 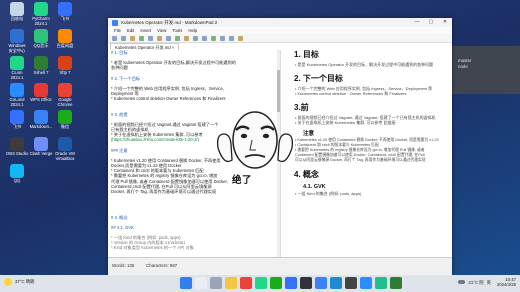 I want to click on open-file-icon, so click(x=123, y=38).